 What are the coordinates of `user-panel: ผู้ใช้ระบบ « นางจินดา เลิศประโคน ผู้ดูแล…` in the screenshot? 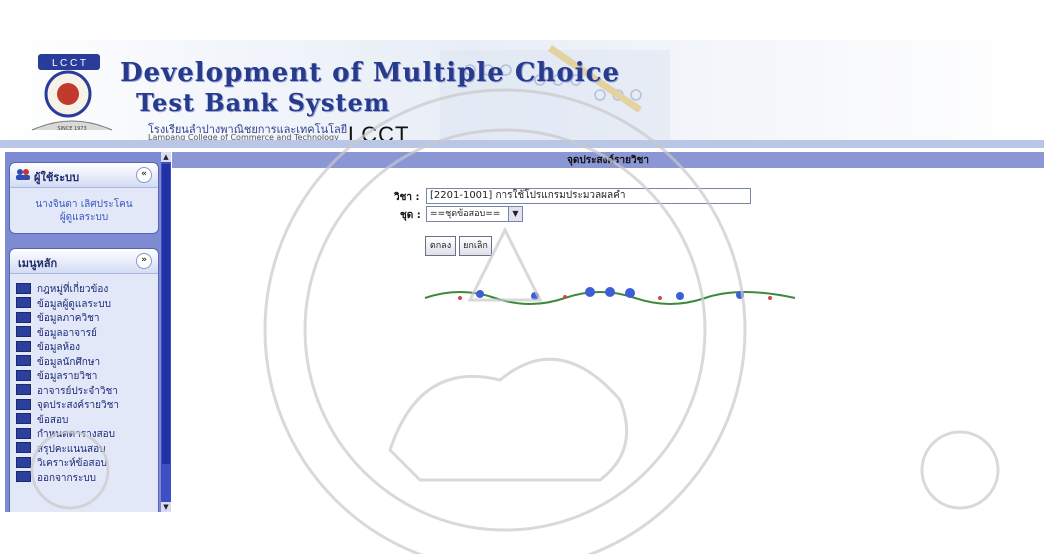 It's located at (84, 198).